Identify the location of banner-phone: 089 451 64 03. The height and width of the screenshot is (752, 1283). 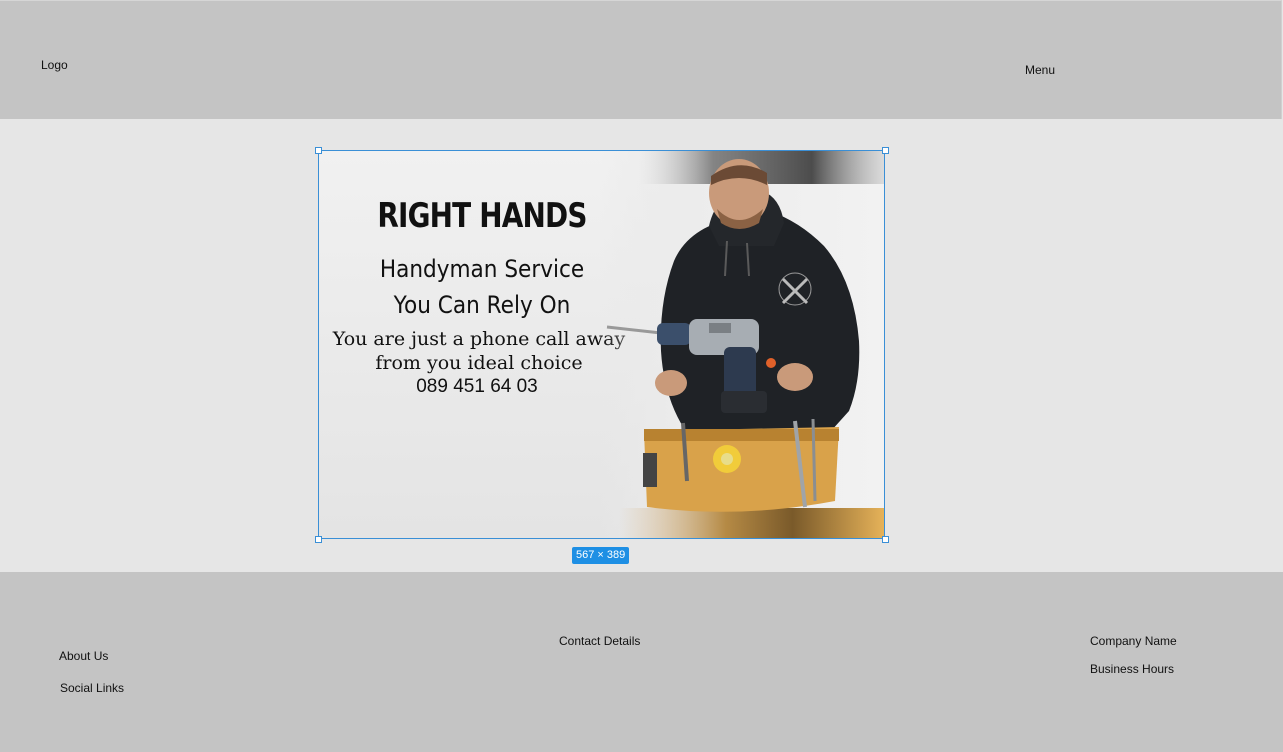
(477, 386).